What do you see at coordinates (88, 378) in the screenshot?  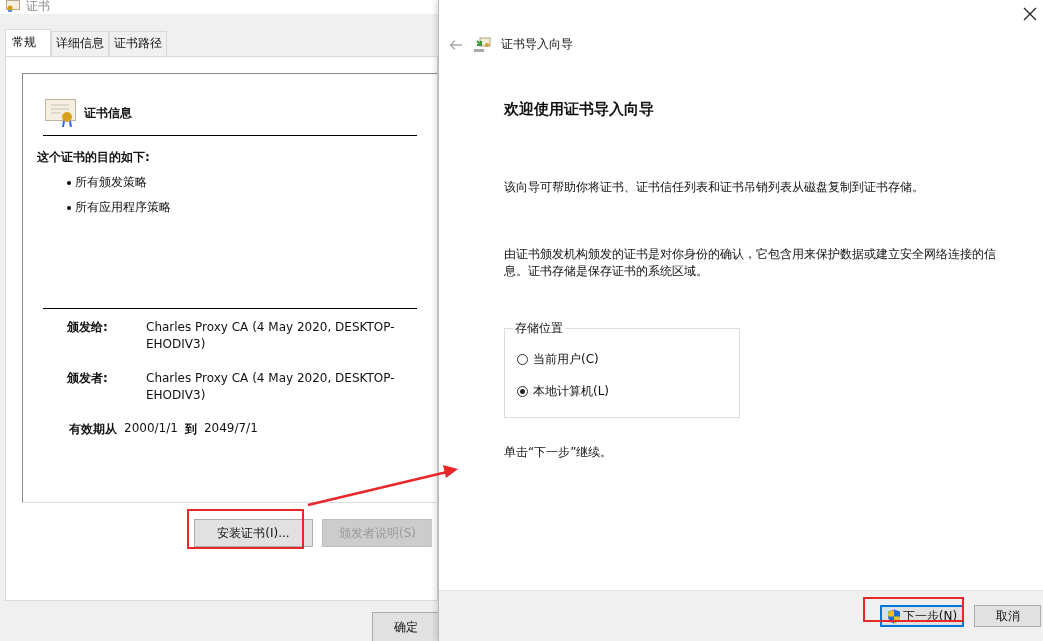 I see `field-label: 颁发者:` at bounding box center [88, 378].